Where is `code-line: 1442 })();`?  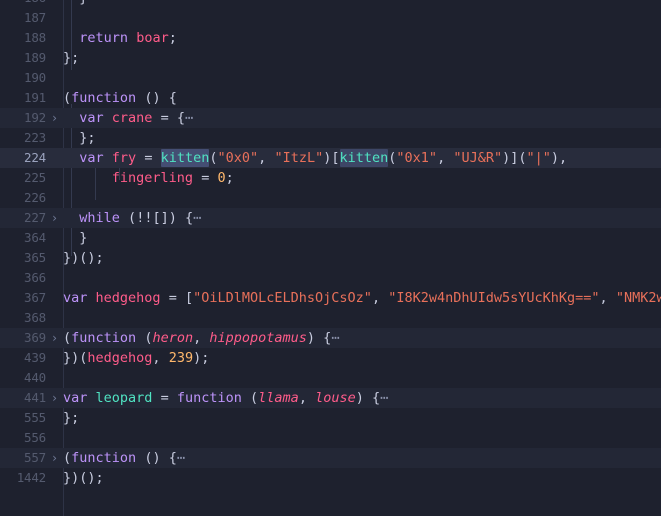
code-line: 1442 })(); is located at coordinates (330, 478).